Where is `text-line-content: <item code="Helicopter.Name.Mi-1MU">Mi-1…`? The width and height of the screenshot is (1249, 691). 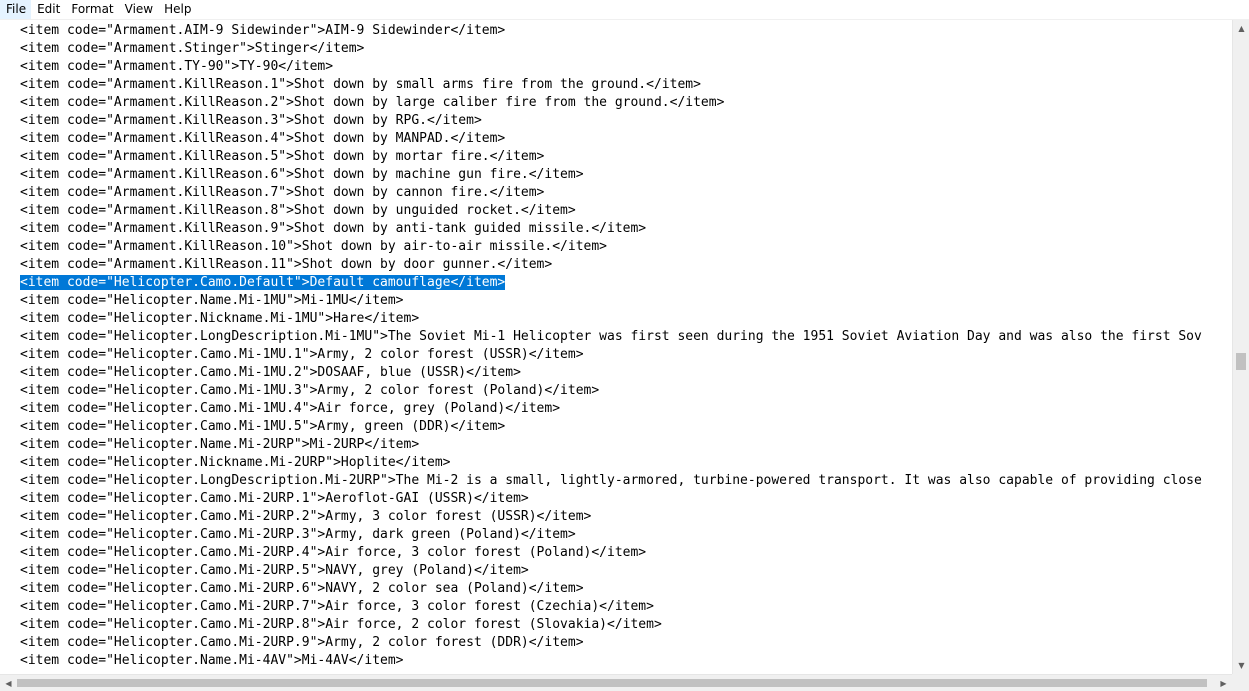 text-line-content: <item code="Helicopter.Name.Mi-1MU">Mi-1… is located at coordinates (212, 300).